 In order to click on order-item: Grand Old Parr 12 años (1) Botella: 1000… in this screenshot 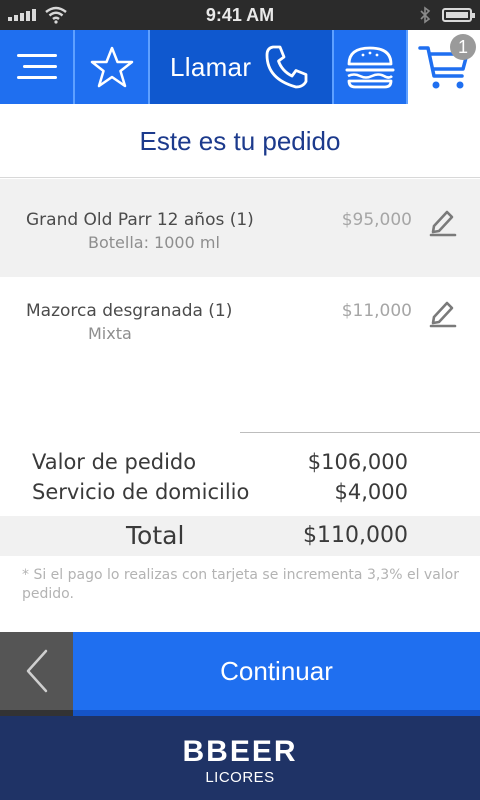, I will do `click(240, 228)`.